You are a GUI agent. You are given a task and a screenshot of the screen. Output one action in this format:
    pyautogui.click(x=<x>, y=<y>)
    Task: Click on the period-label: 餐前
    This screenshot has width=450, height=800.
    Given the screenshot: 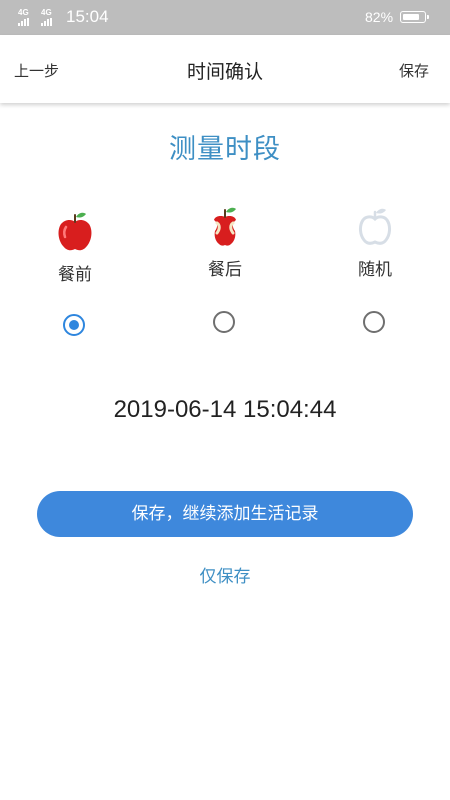 What is the action you would take?
    pyautogui.click(x=75, y=275)
    